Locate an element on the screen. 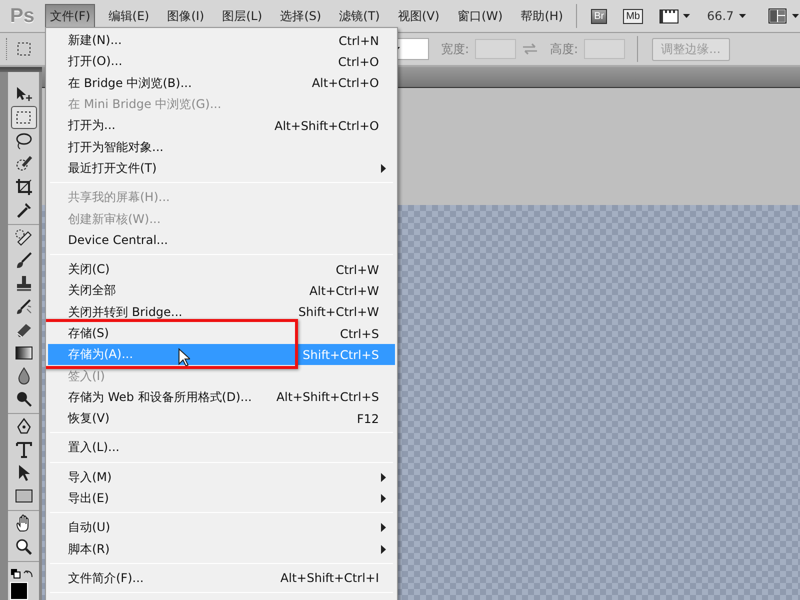 The width and height of the screenshot is (800, 600). menu-item: 滤镜(T) is located at coordinates (359, 16).